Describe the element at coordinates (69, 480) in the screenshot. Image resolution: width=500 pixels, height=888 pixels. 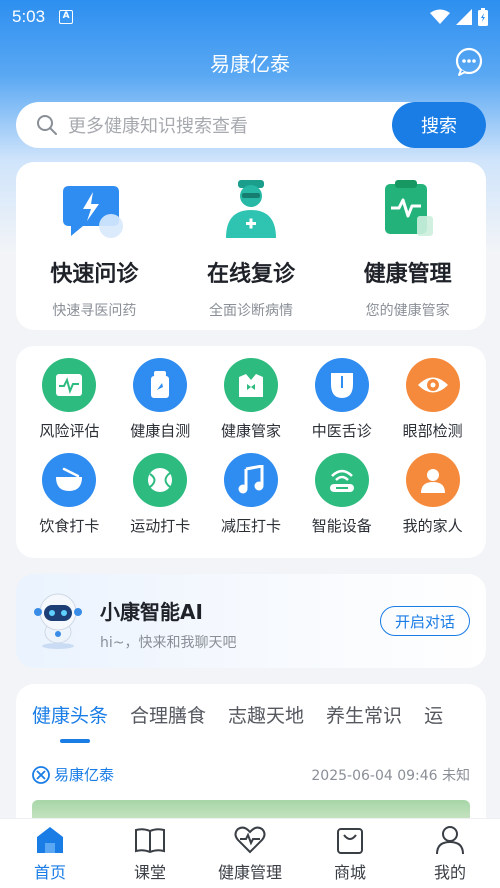
I see `bowl-icon` at that location.